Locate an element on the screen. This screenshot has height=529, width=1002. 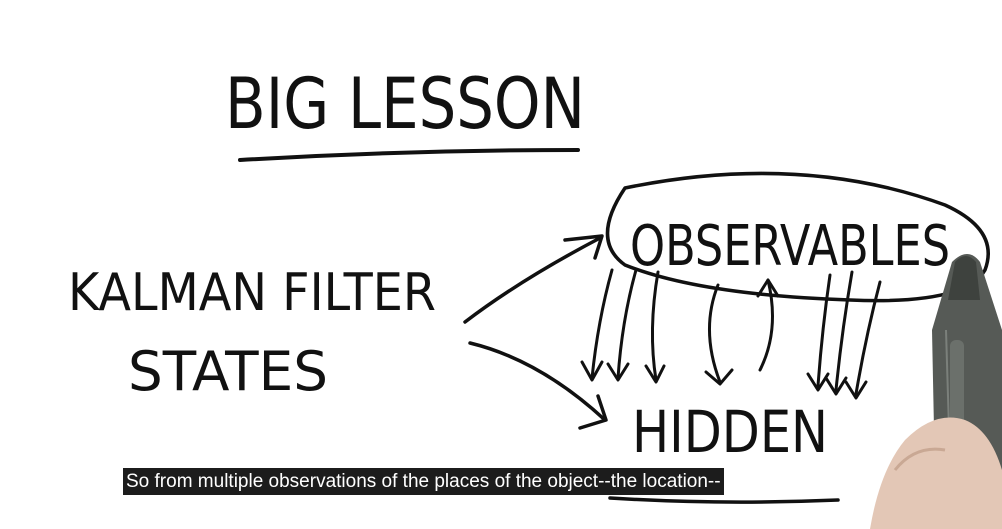
arrow-to-hidden is located at coordinates (538, 385).